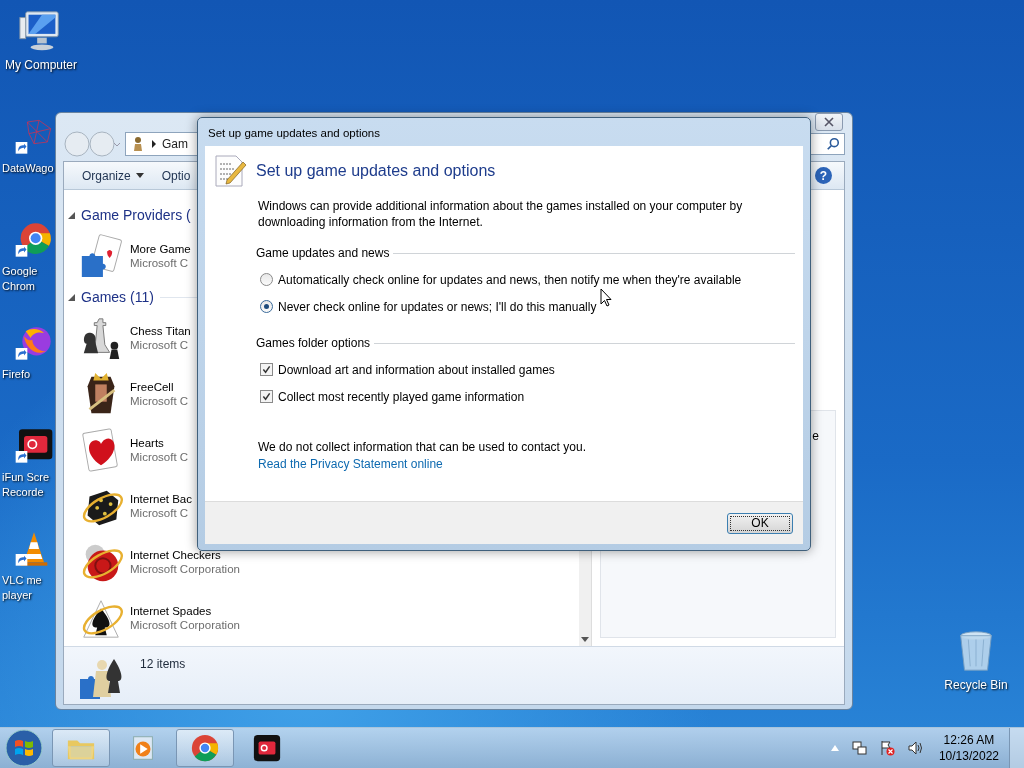 The height and width of the screenshot is (768, 1024). Describe the element at coordinates (41, 65) in the screenshot. I see `icon-label: My Computer` at that location.